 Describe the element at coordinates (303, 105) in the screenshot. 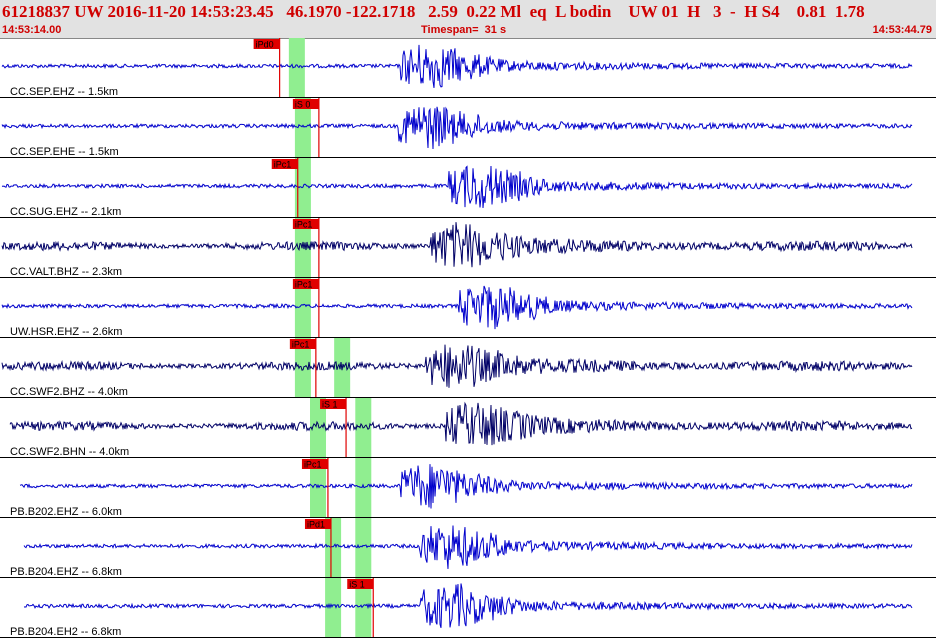

I see `pick-label: iS 0` at that location.